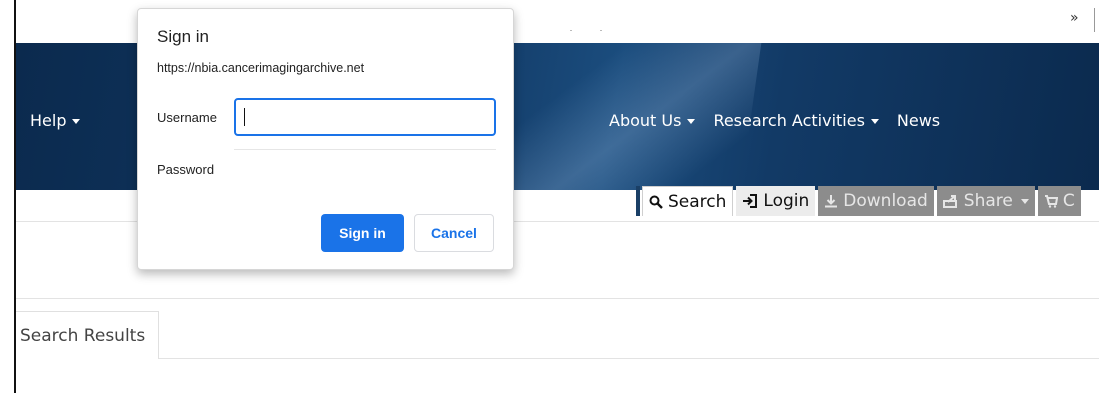  What do you see at coordinates (1094, 20) in the screenshot?
I see `toolbar-divider` at bounding box center [1094, 20].